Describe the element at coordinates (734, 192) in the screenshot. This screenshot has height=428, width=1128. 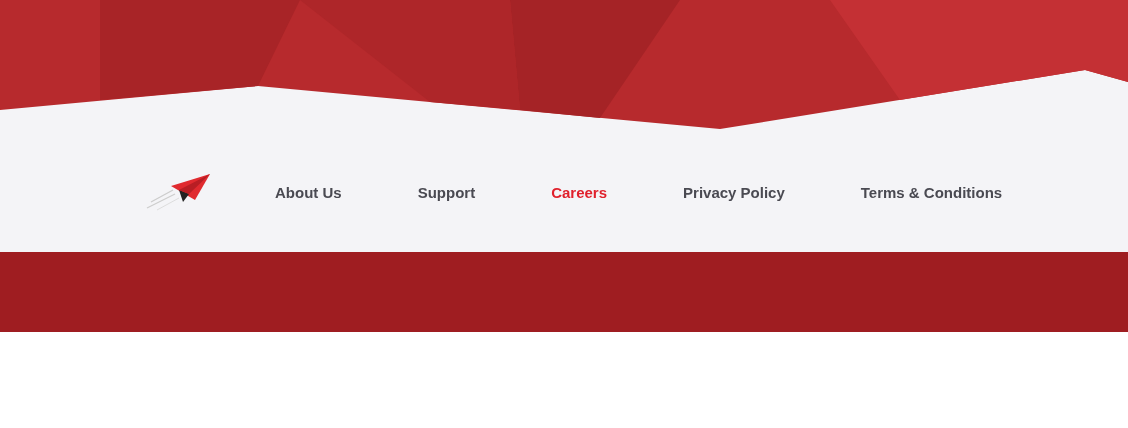
I see `nav-link: Privacy Policy` at that location.